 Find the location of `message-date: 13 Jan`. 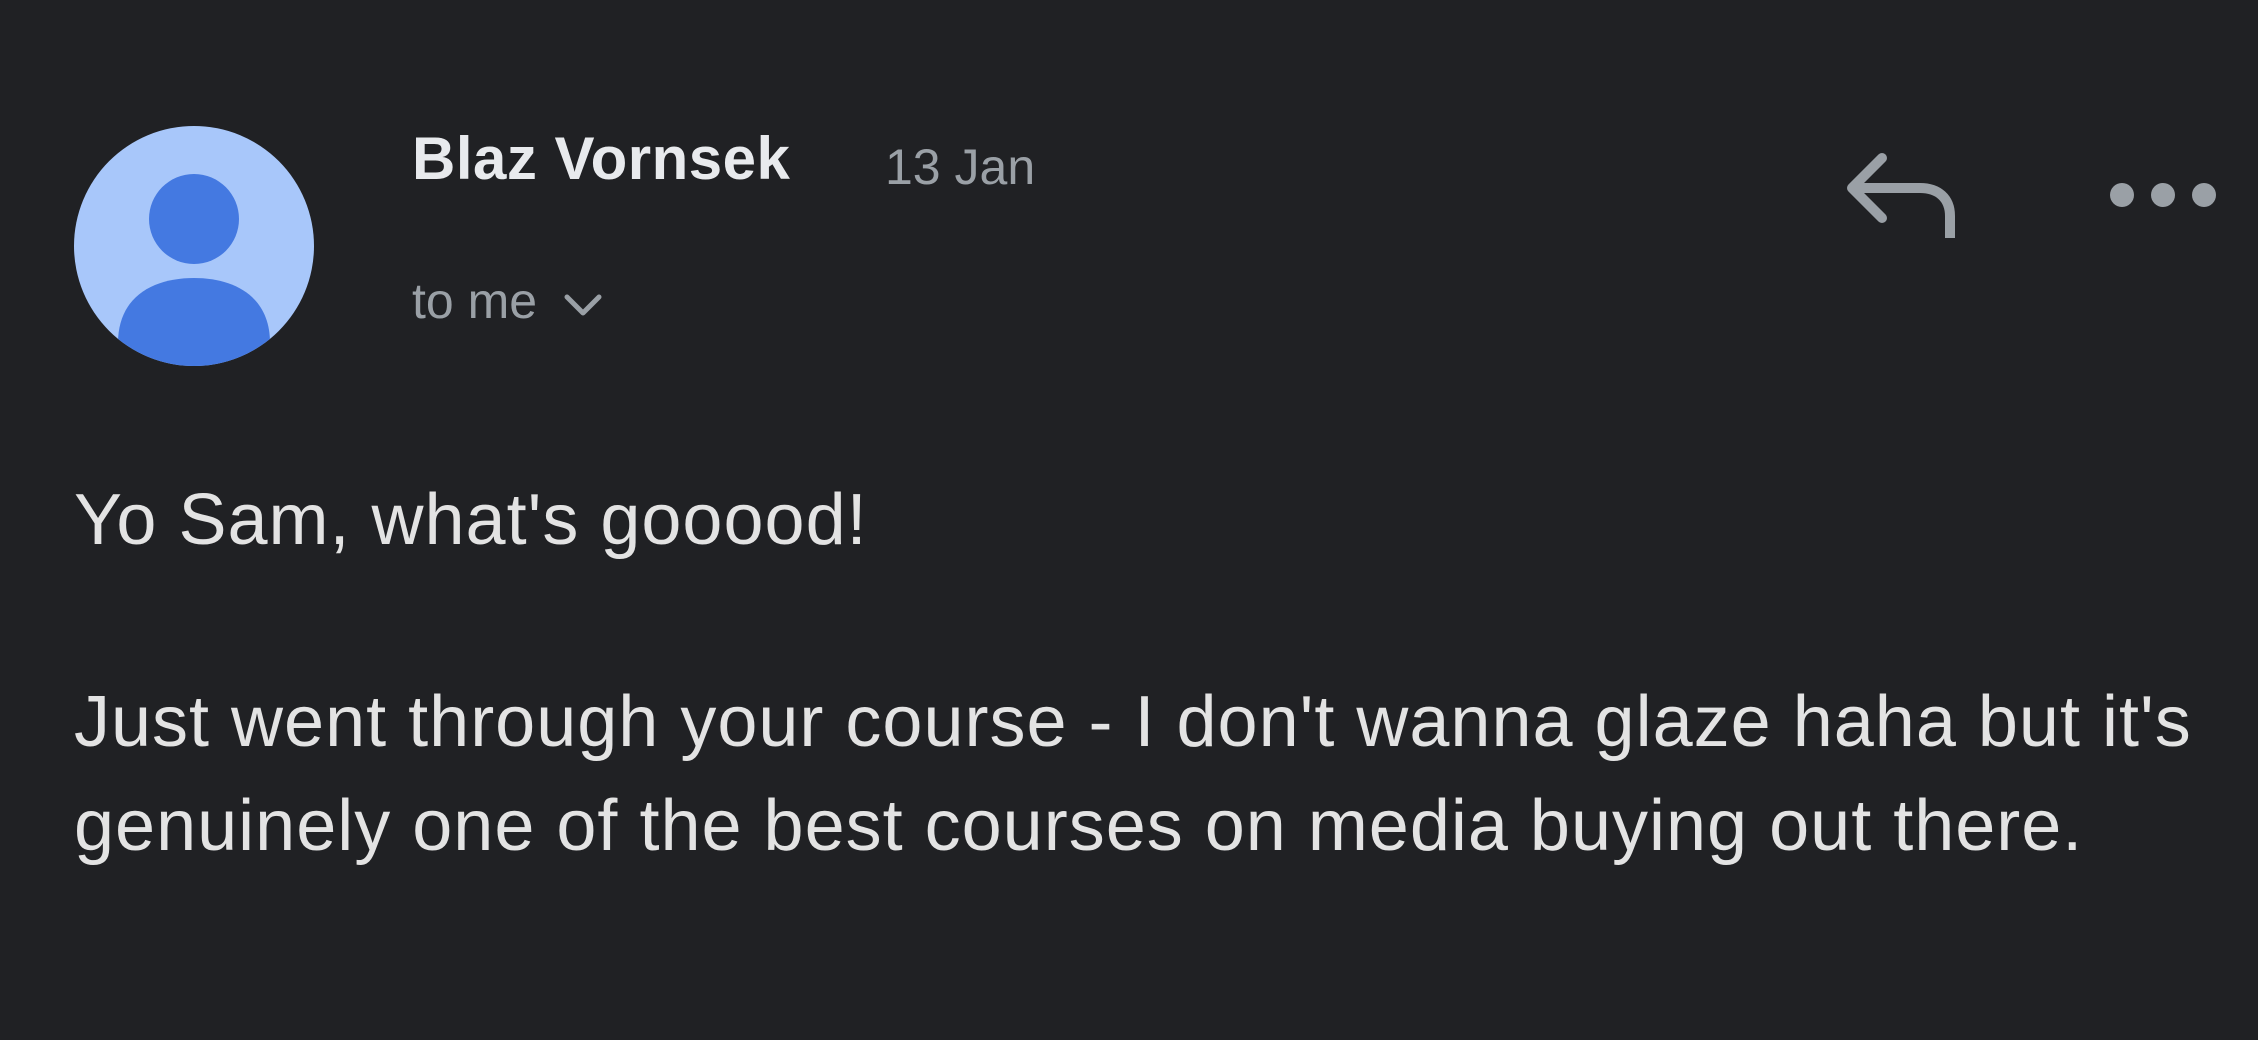

message-date: 13 Jan is located at coordinates (960, 167).